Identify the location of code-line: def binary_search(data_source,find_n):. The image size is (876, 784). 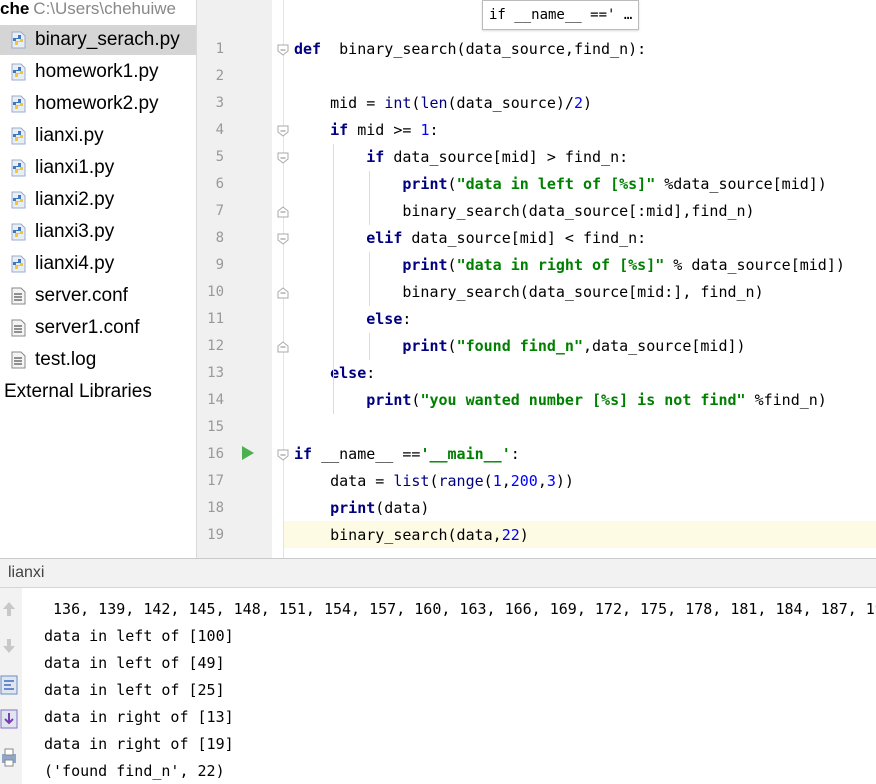
(470, 49).